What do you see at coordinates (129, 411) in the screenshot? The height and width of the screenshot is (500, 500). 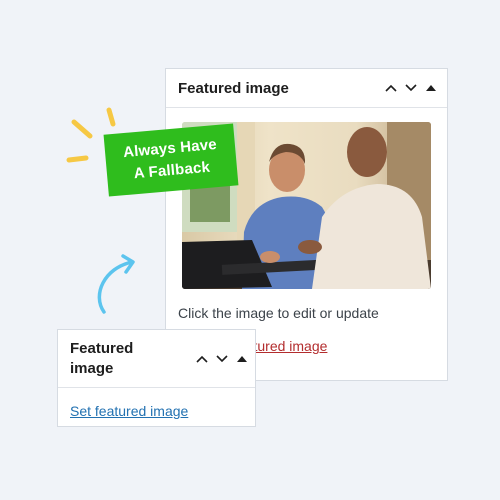 I see `set-featured-image-link: Set featured image` at bounding box center [129, 411].